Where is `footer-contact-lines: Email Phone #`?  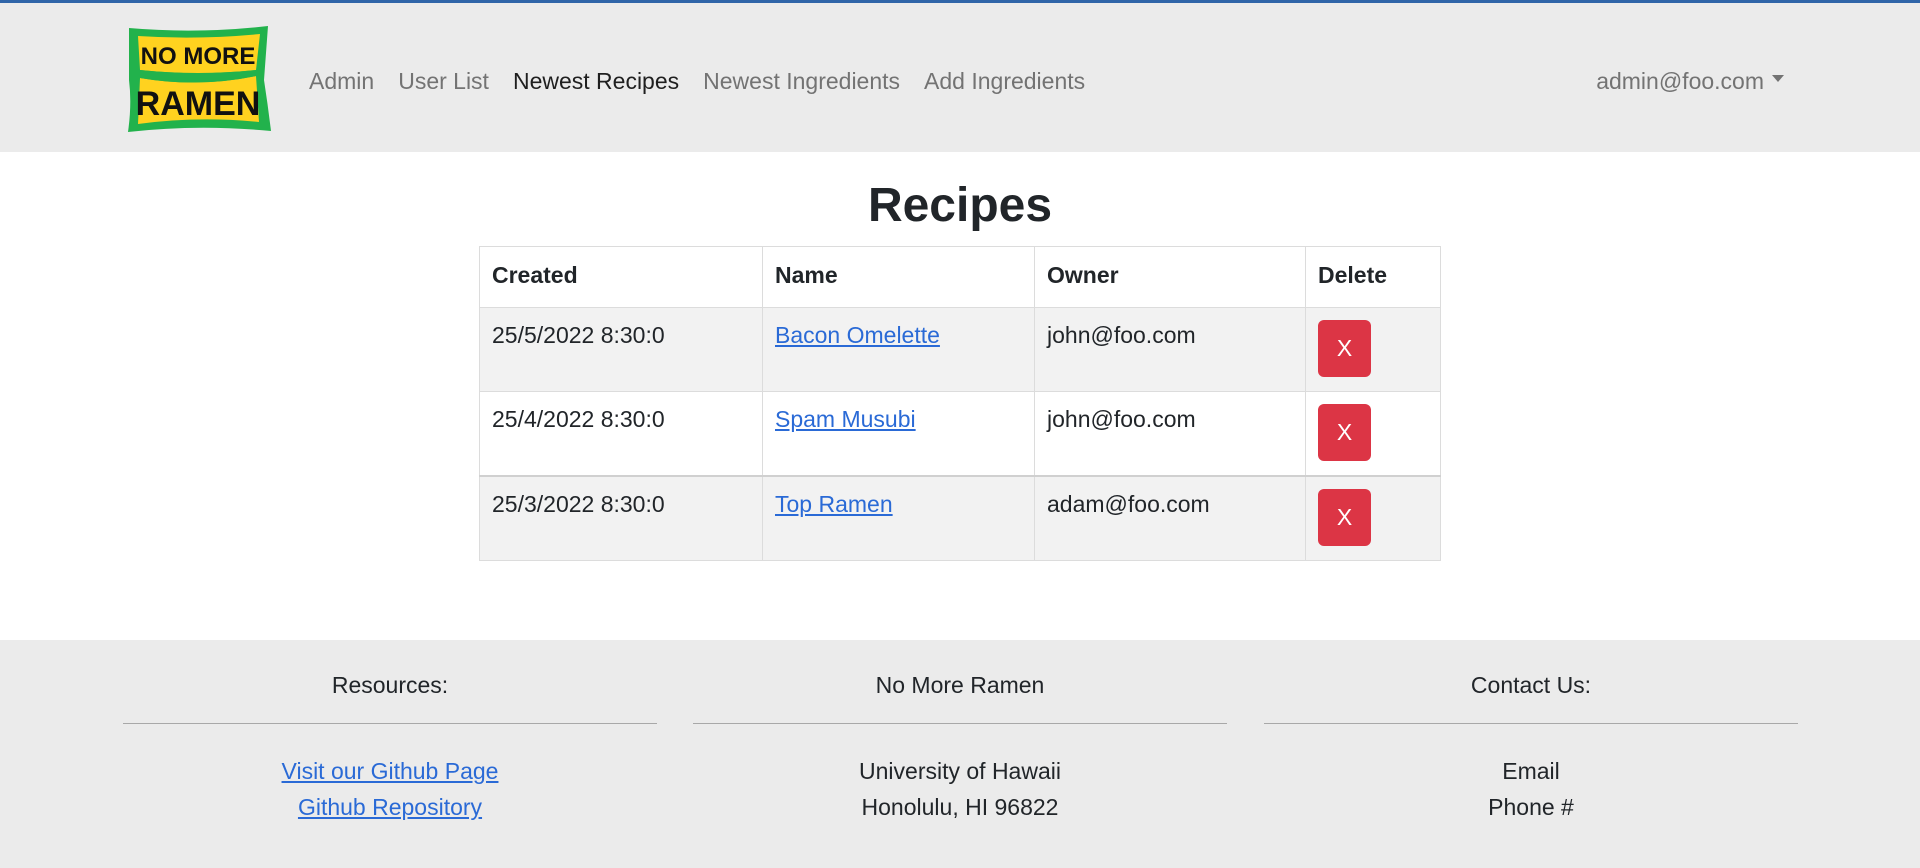 footer-contact-lines: Email Phone # is located at coordinates (1531, 789).